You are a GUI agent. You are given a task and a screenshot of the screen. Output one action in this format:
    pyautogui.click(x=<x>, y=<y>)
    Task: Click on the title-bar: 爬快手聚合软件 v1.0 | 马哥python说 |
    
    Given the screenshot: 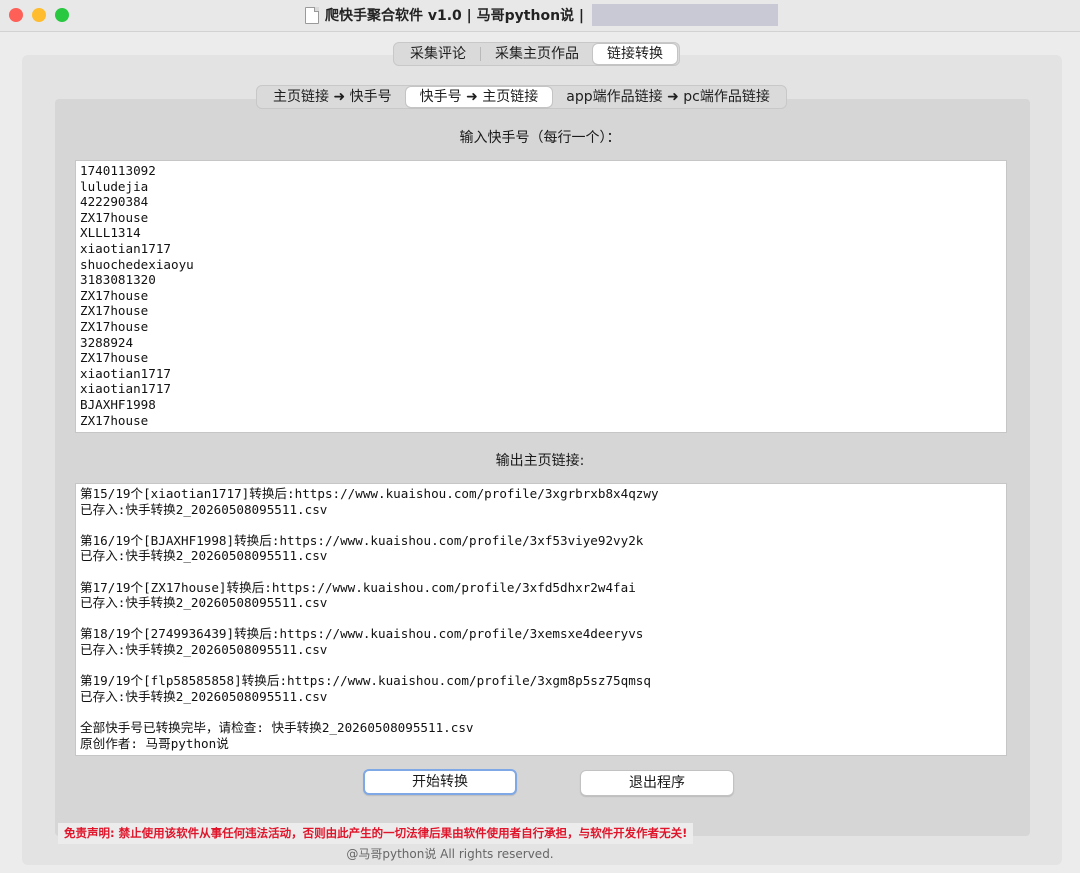 What is the action you would take?
    pyautogui.click(x=540, y=16)
    